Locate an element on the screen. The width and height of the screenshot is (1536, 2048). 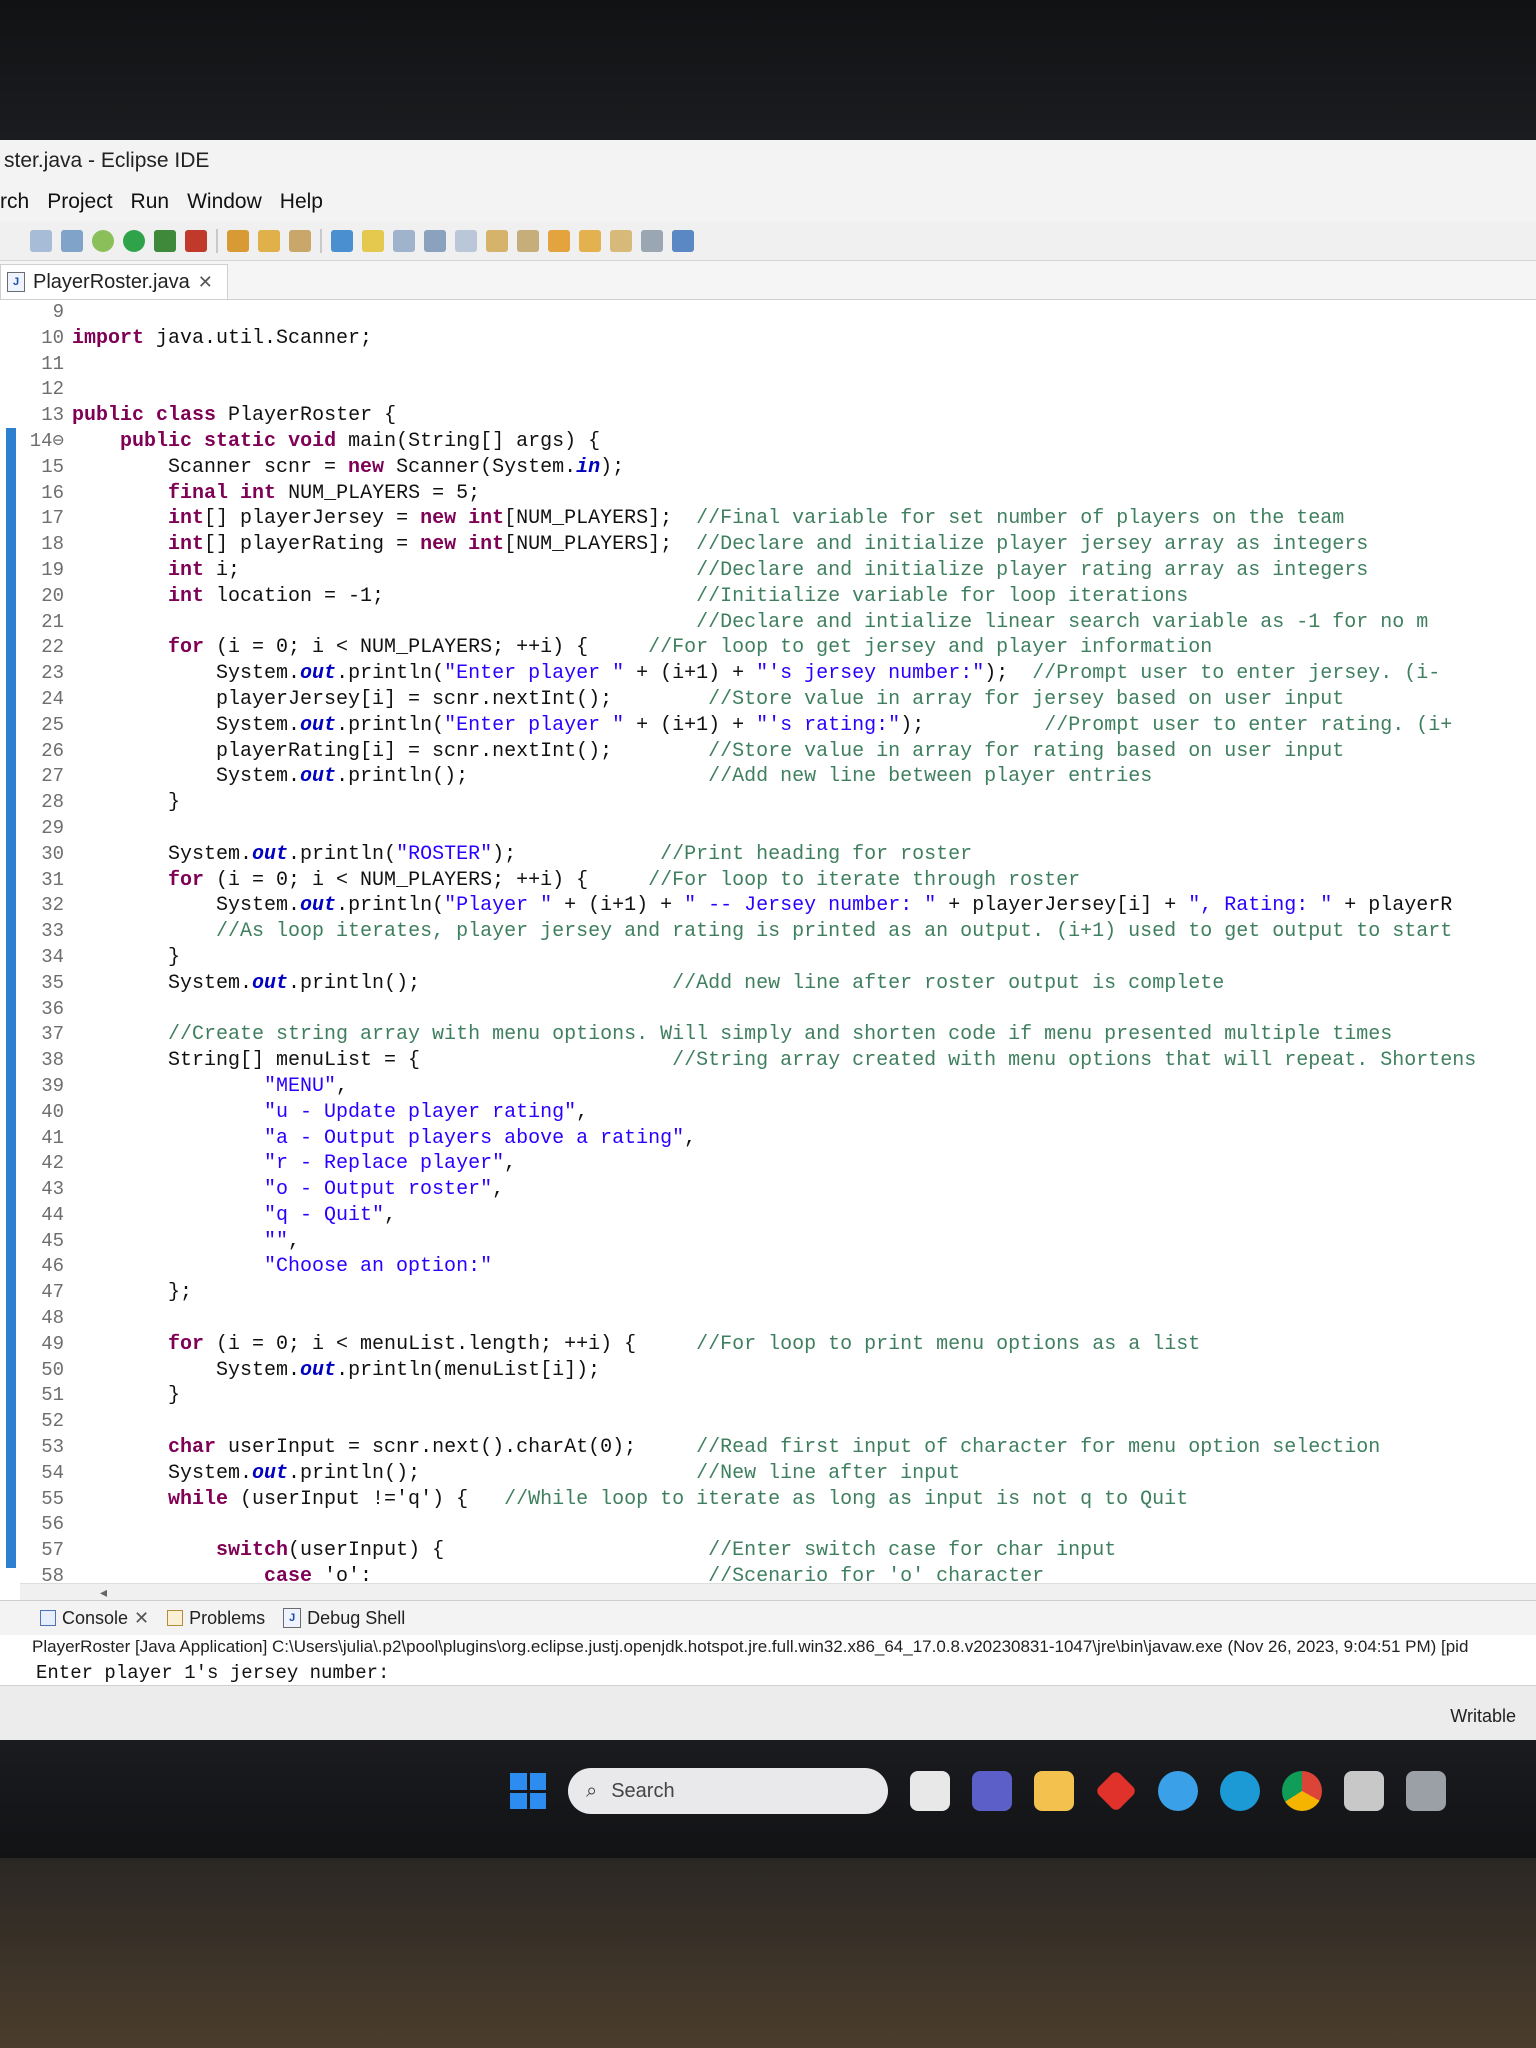
code-line: "", is located at coordinates (804, 1242).